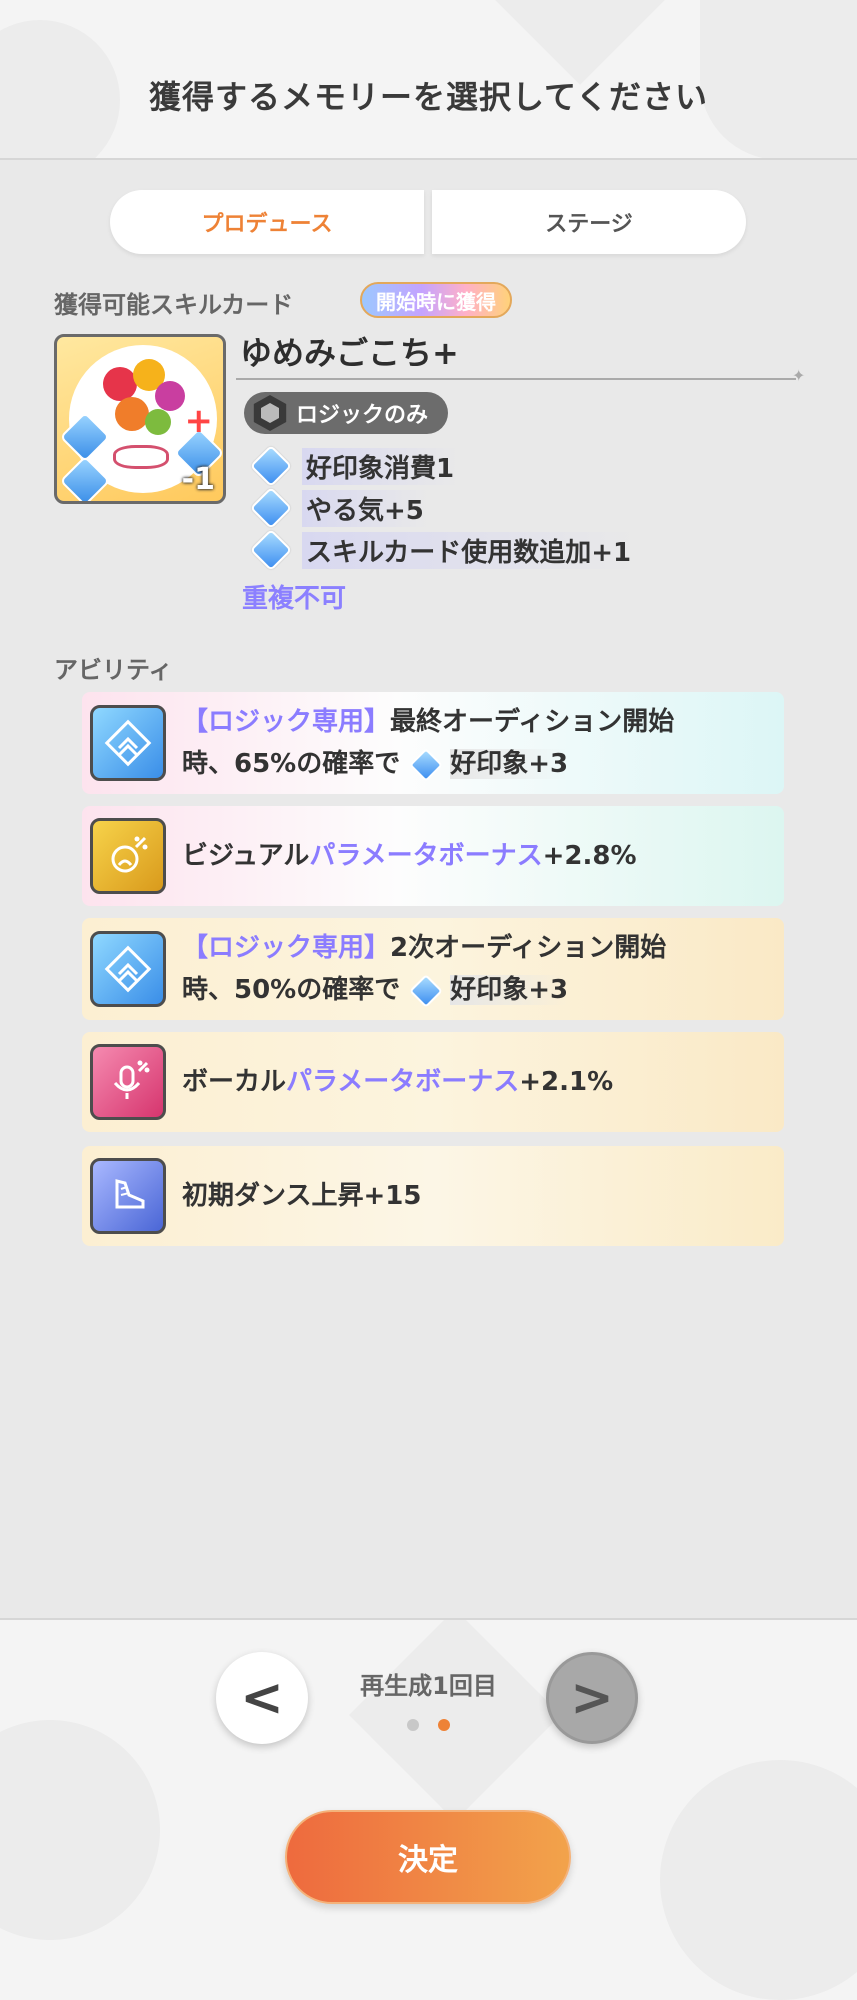 The height and width of the screenshot is (2000, 857). What do you see at coordinates (428, 97) in the screenshot?
I see `page-title: 獲得するメモリーを選択してください` at bounding box center [428, 97].